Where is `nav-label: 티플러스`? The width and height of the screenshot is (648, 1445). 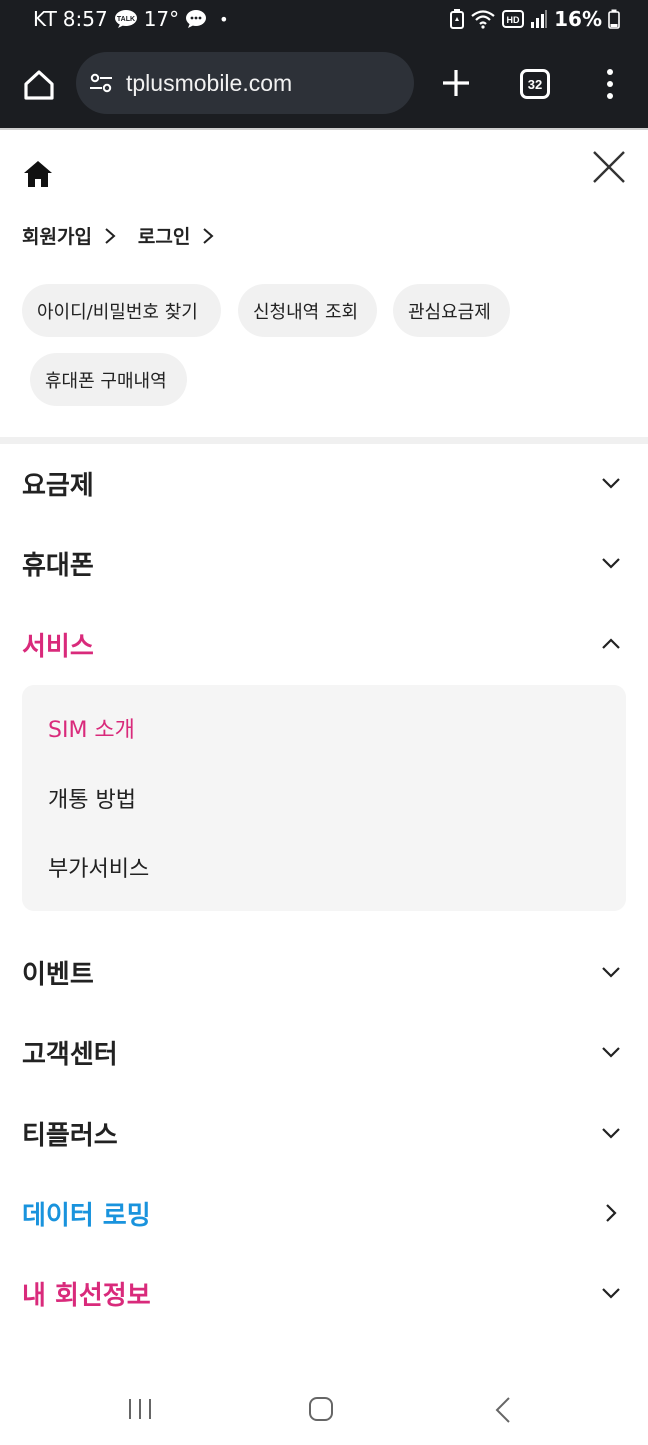 nav-label: 티플러스 is located at coordinates (70, 1135).